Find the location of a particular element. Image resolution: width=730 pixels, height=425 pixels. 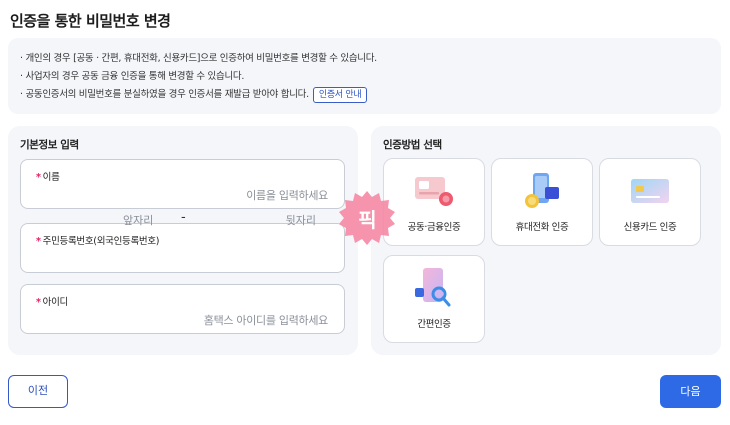

simple-auth-icon is located at coordinates (433, 287).